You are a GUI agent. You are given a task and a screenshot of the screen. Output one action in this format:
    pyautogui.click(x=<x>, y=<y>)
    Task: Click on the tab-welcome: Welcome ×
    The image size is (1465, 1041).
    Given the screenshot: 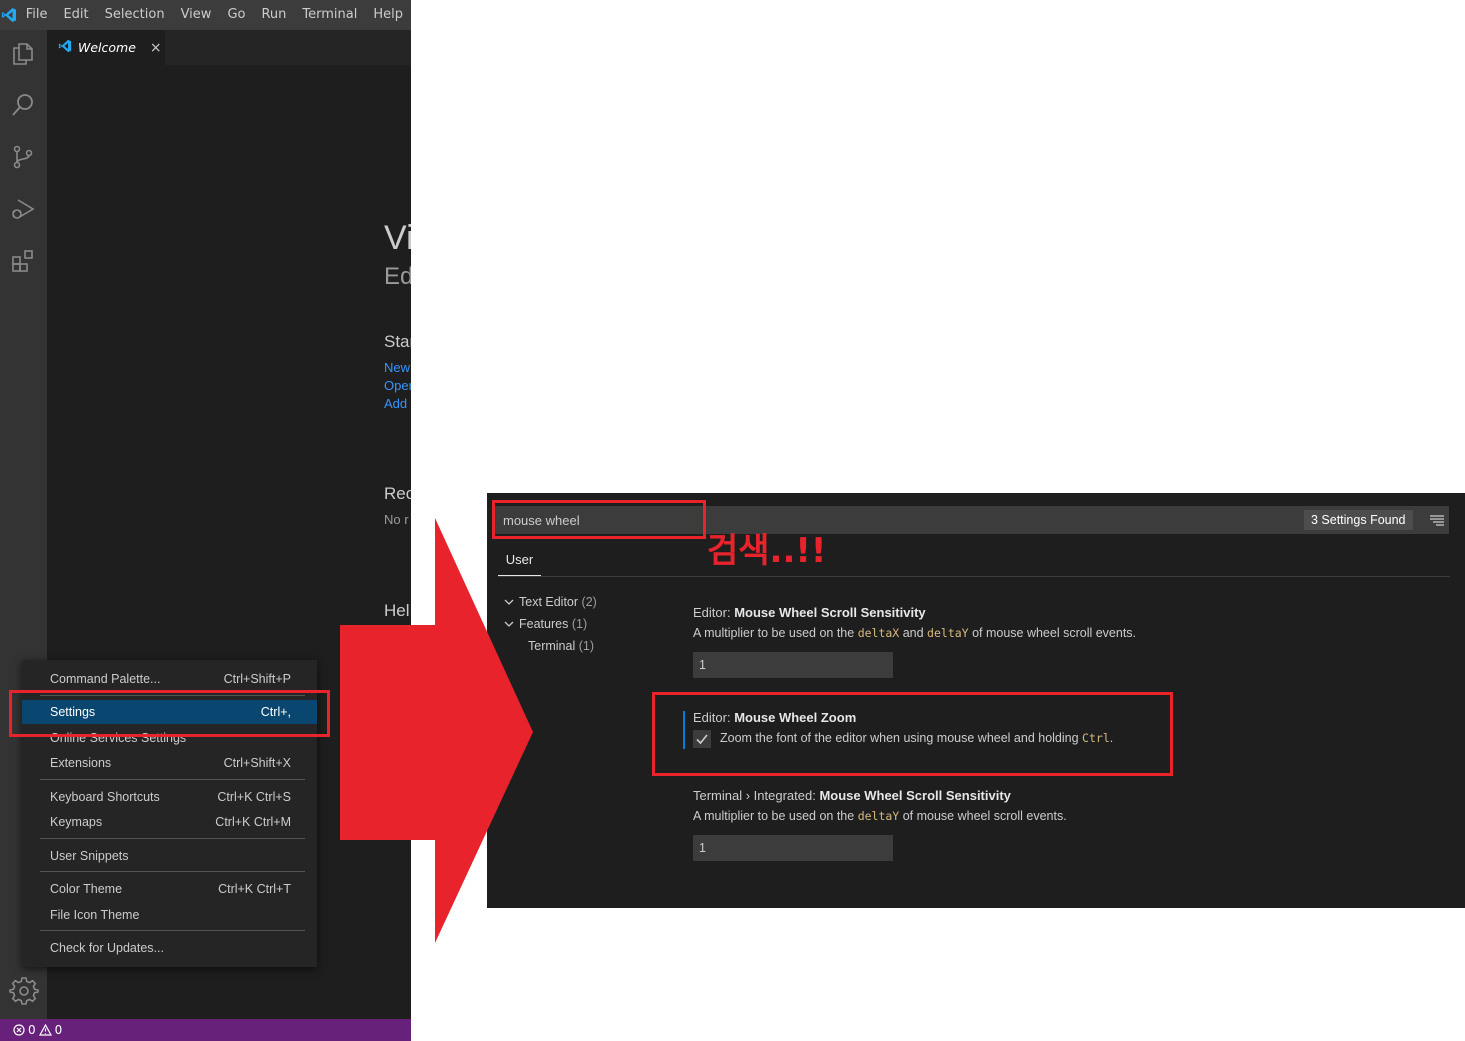 What is the action you would take?
    pyautogui.click(x=106, y=47)
    